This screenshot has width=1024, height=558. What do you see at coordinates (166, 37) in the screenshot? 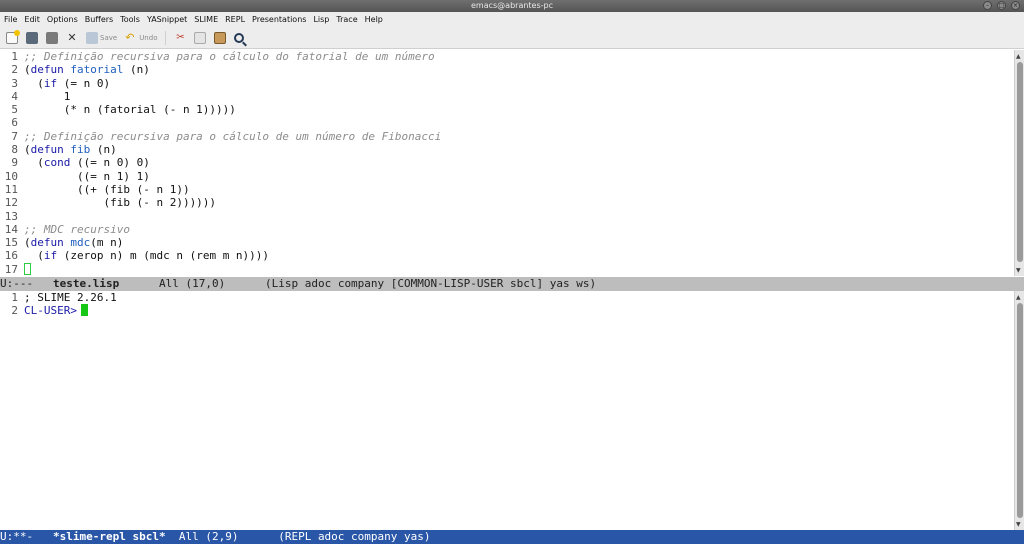
I see `toolbar-separator` at bounding box center [166, 37].